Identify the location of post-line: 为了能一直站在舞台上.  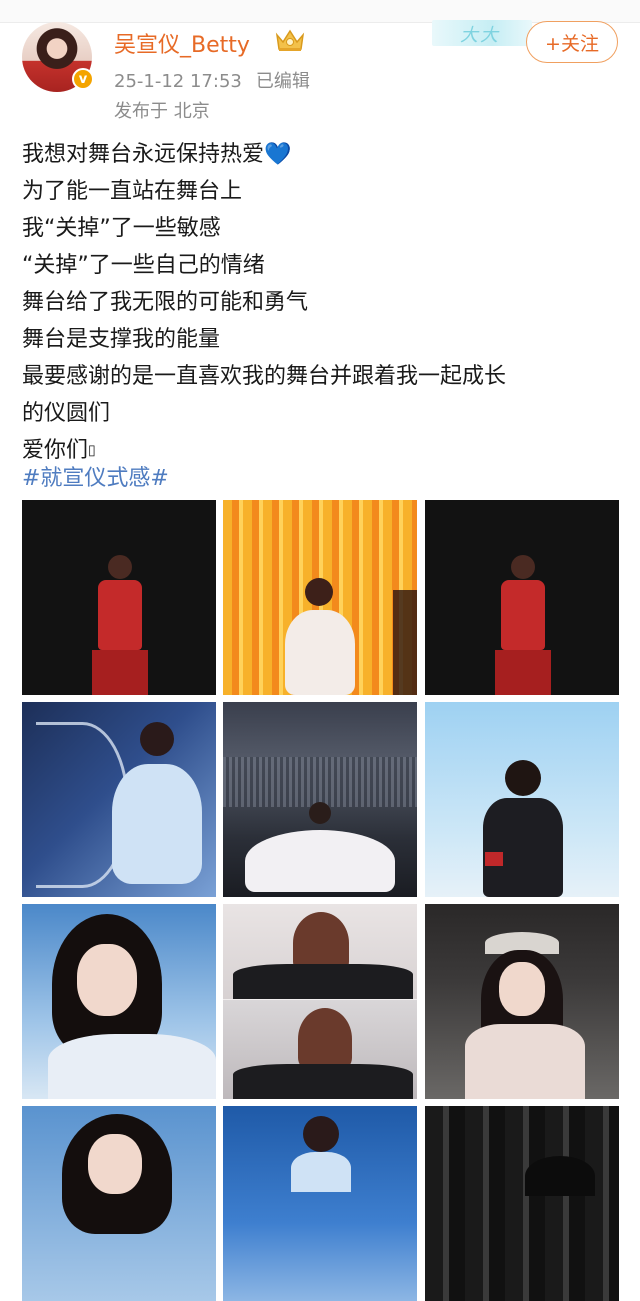
(132, 191).